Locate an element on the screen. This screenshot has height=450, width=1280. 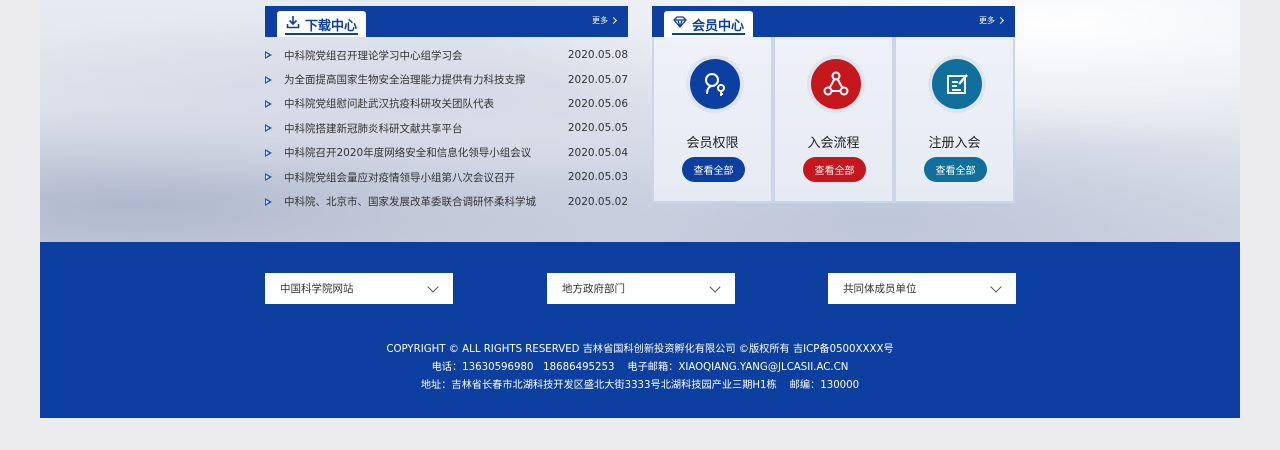
list-item-title: 中科院搭建新冠肺炎科研文献共享平台 is located at coordinates (426, 128).